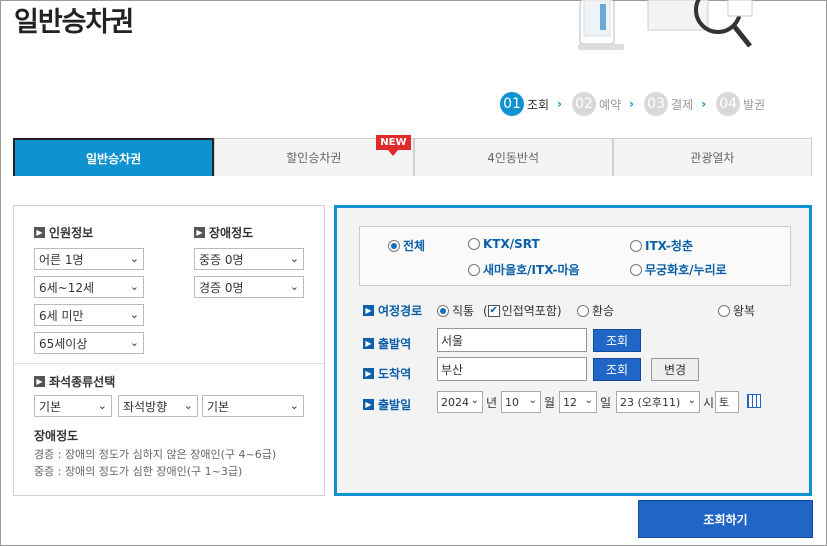  I want to click on step-search: 01 조회 ›, so click(531, 104).